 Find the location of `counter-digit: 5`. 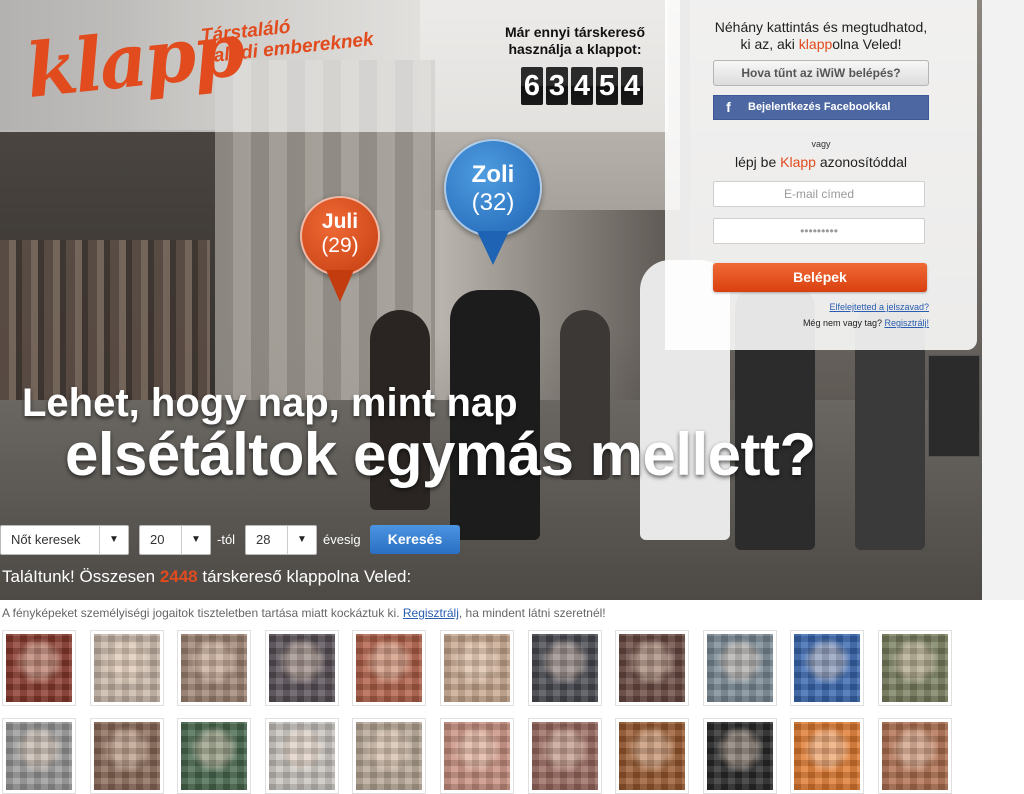

counter-digit: 5 is located at coordinates (607, 86).